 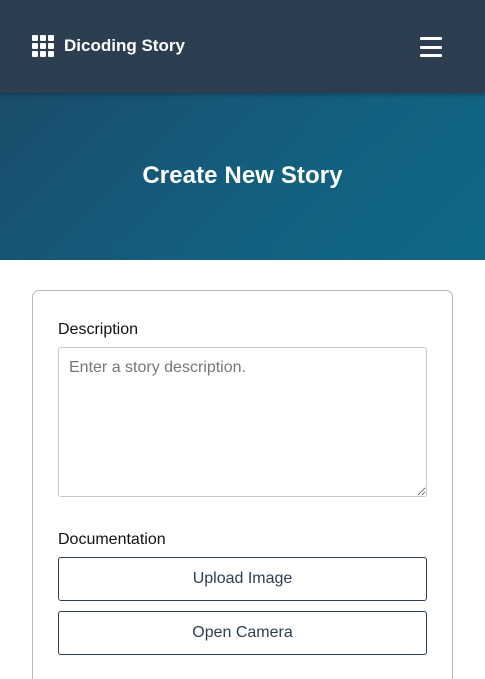 What do you see at coordinates (242, 579) in the screenshot?
I see `upload-image-button: Upload Image` at bounding box center [242, 579].